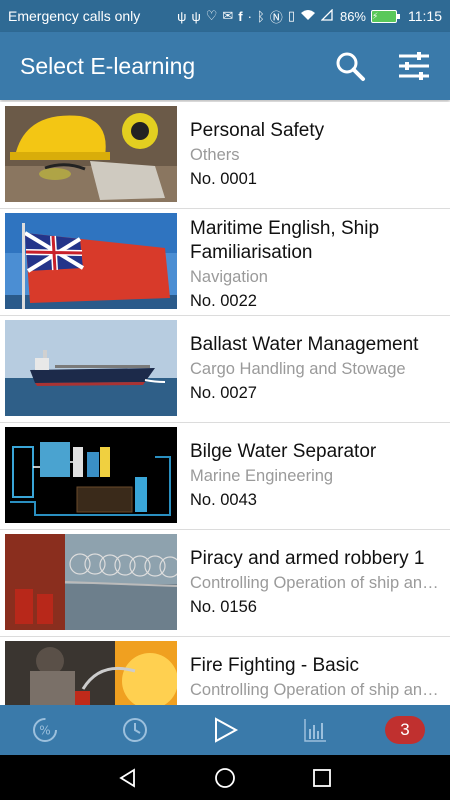  I want to click on search-icon, so click(350, 66).